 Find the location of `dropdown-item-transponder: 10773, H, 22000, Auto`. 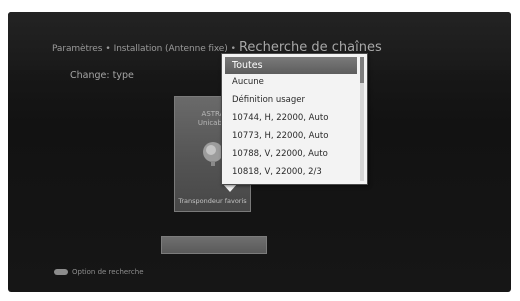

dropdown-item-transponder: 10773, H, 22000, Auto is located at coordinates (291, 136).